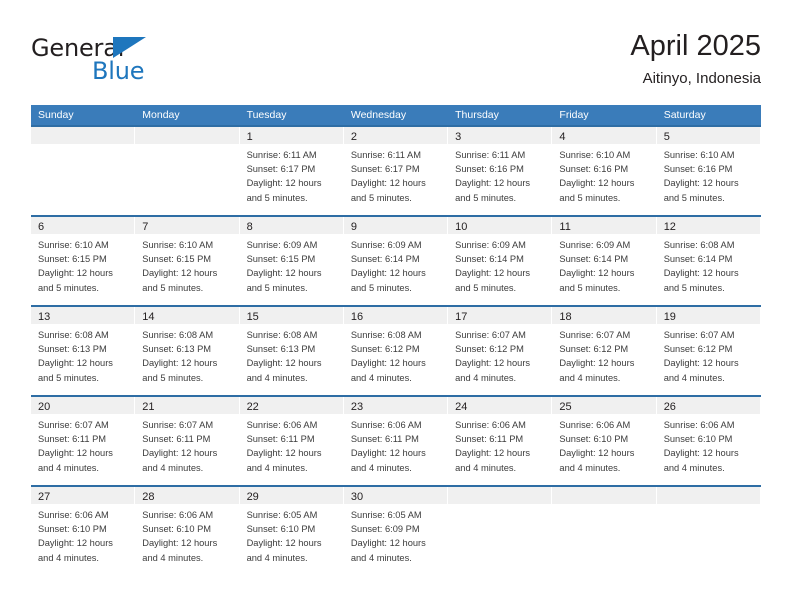 The height and width of the screenshot is (612, 792). I want to click on sunset-line: Sunset: 6:16 PM, so click(594, 169).